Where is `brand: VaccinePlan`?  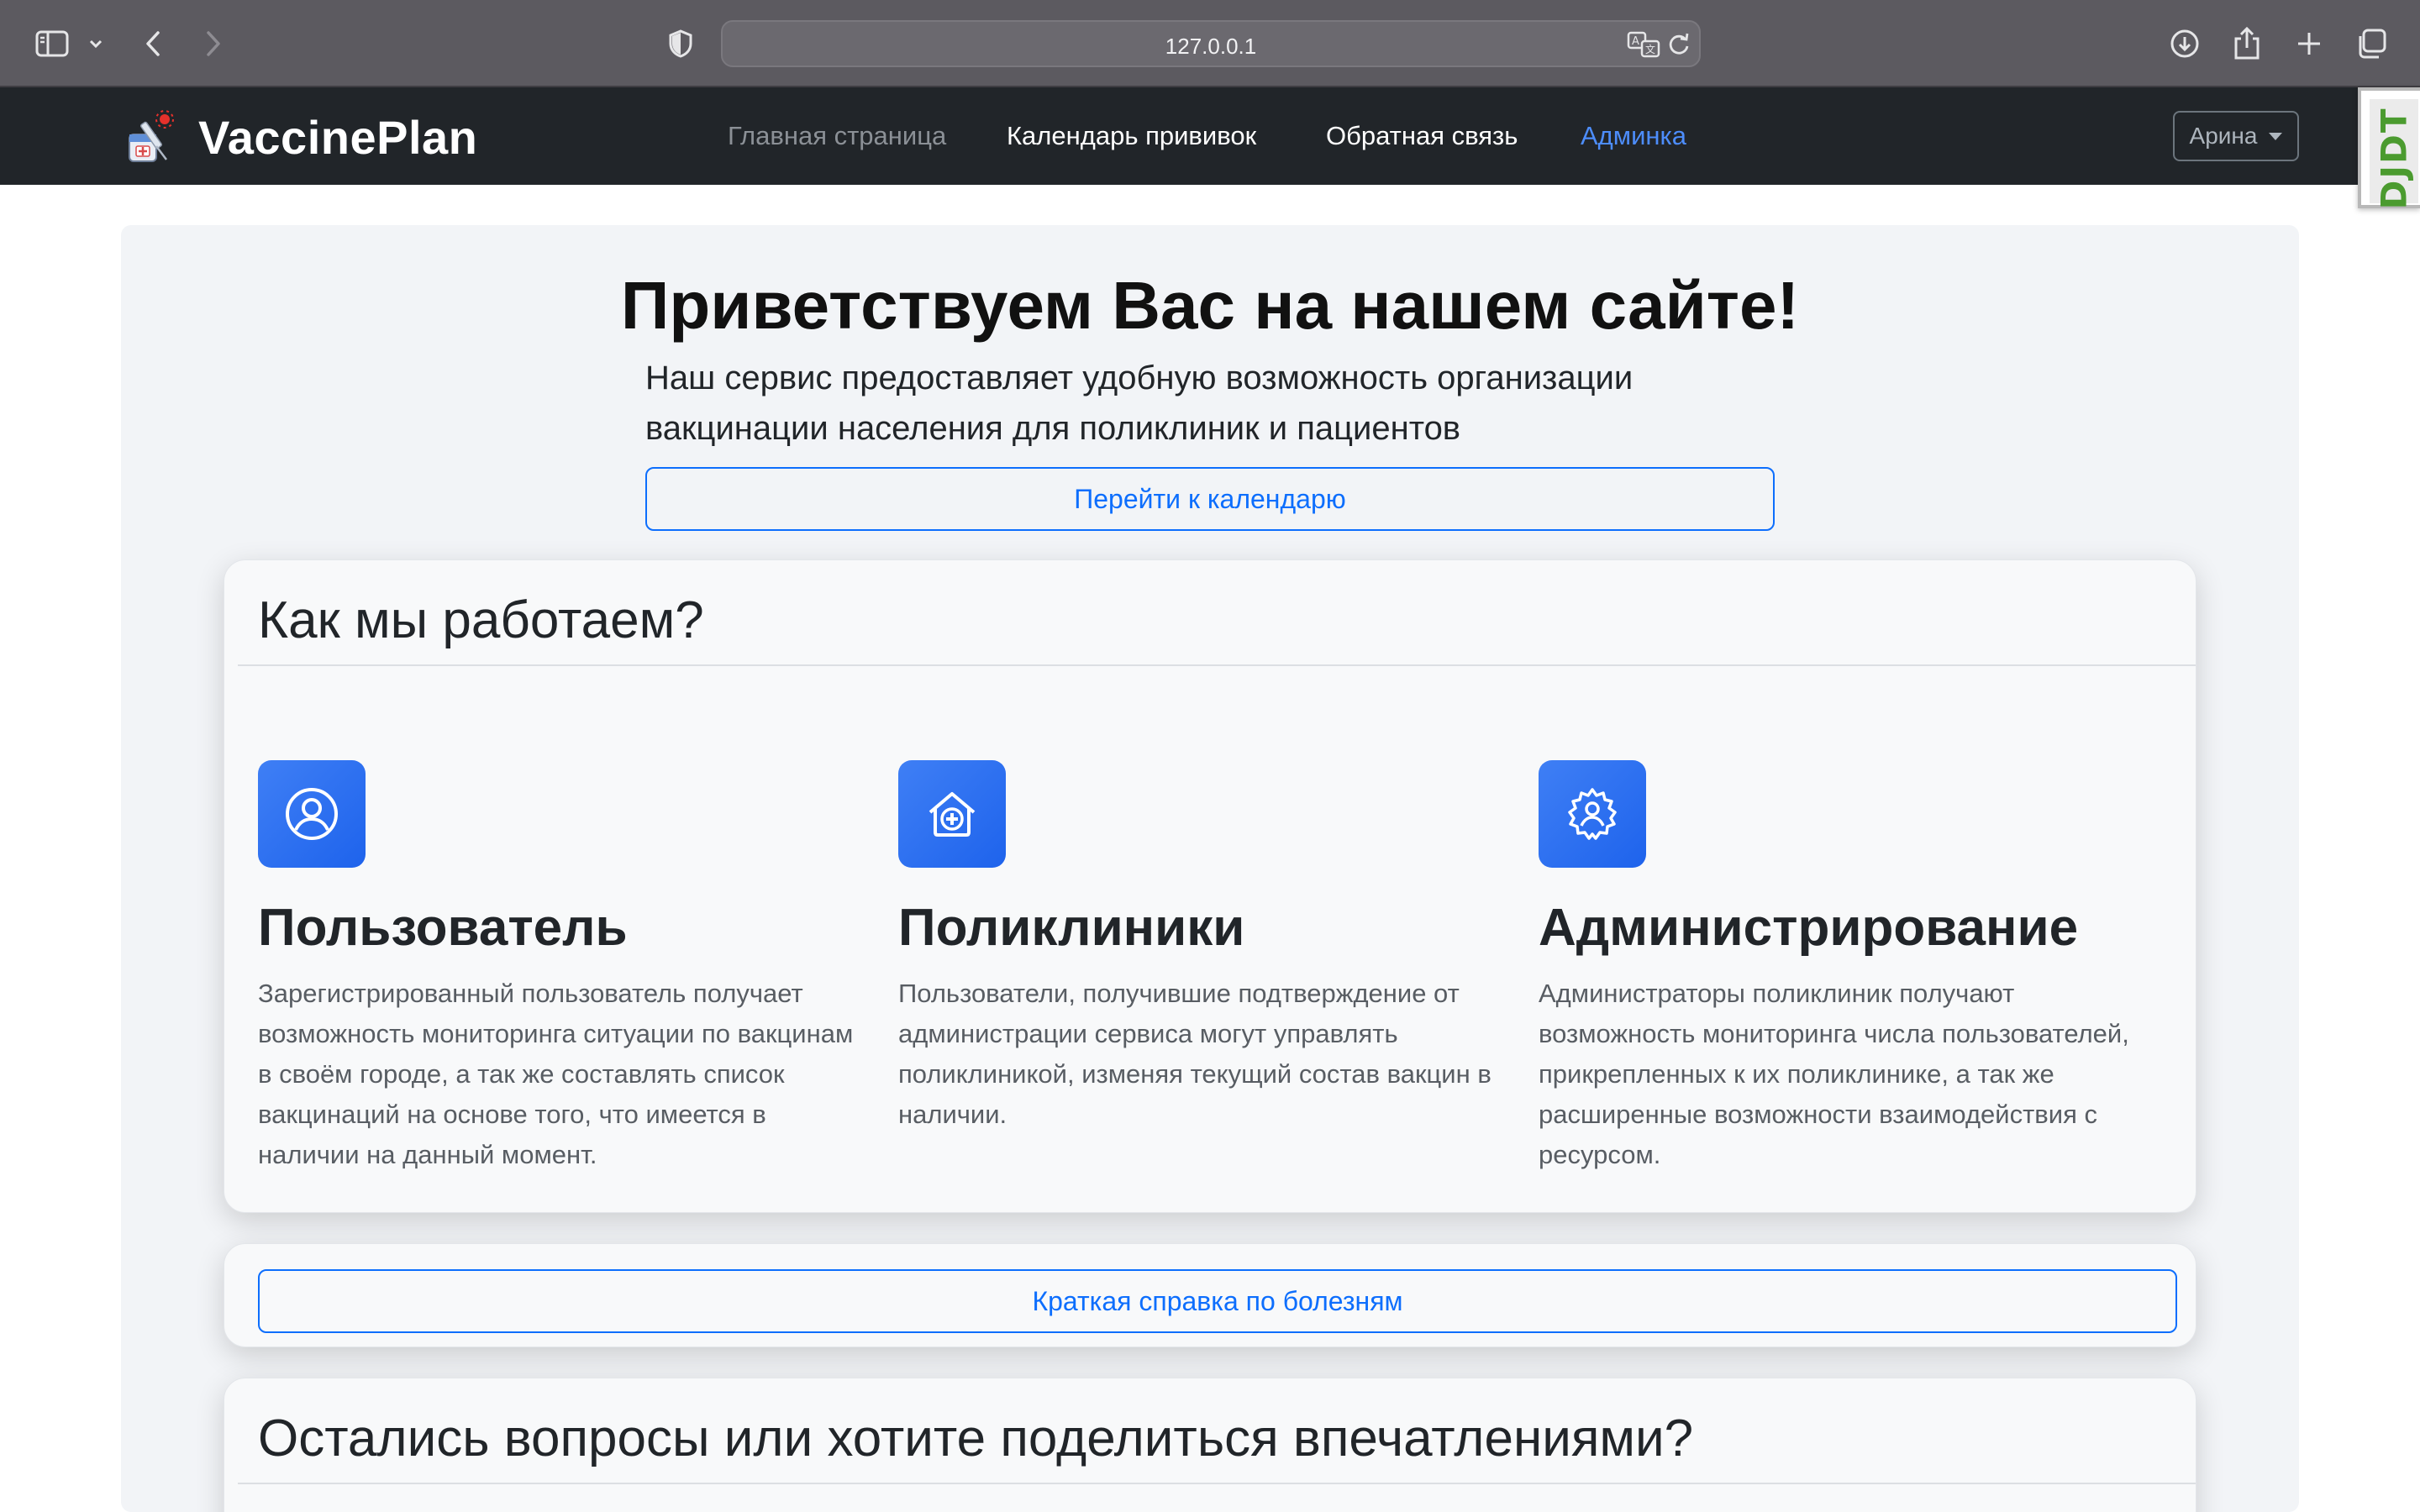 brand: VaccinePlan is located at coordinates (300, 137).